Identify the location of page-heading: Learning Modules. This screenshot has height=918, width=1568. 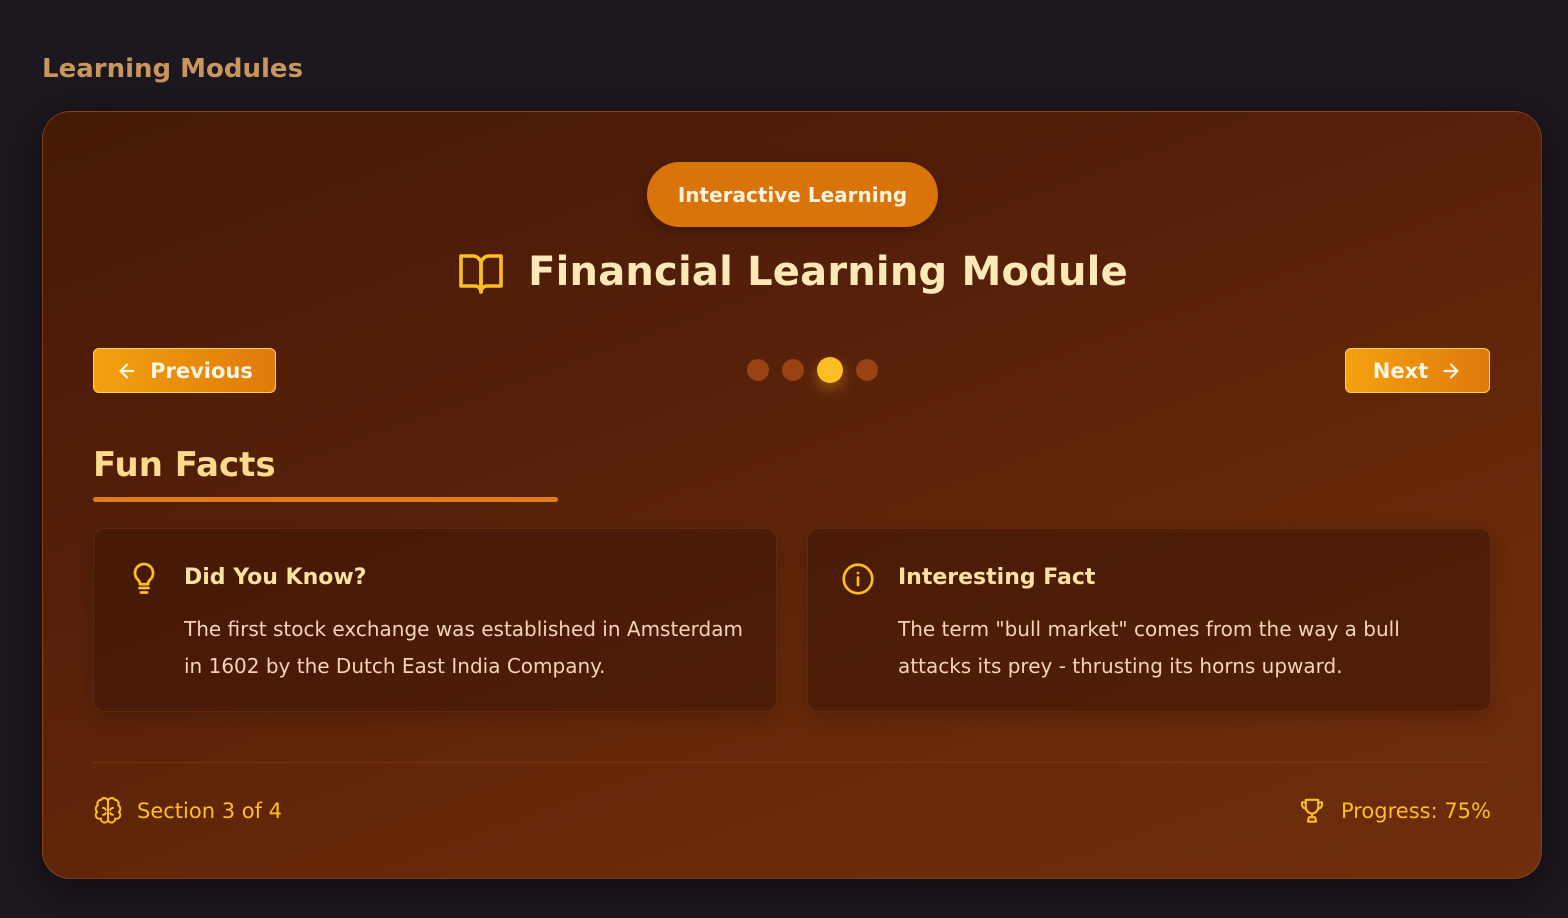
(173, 69).